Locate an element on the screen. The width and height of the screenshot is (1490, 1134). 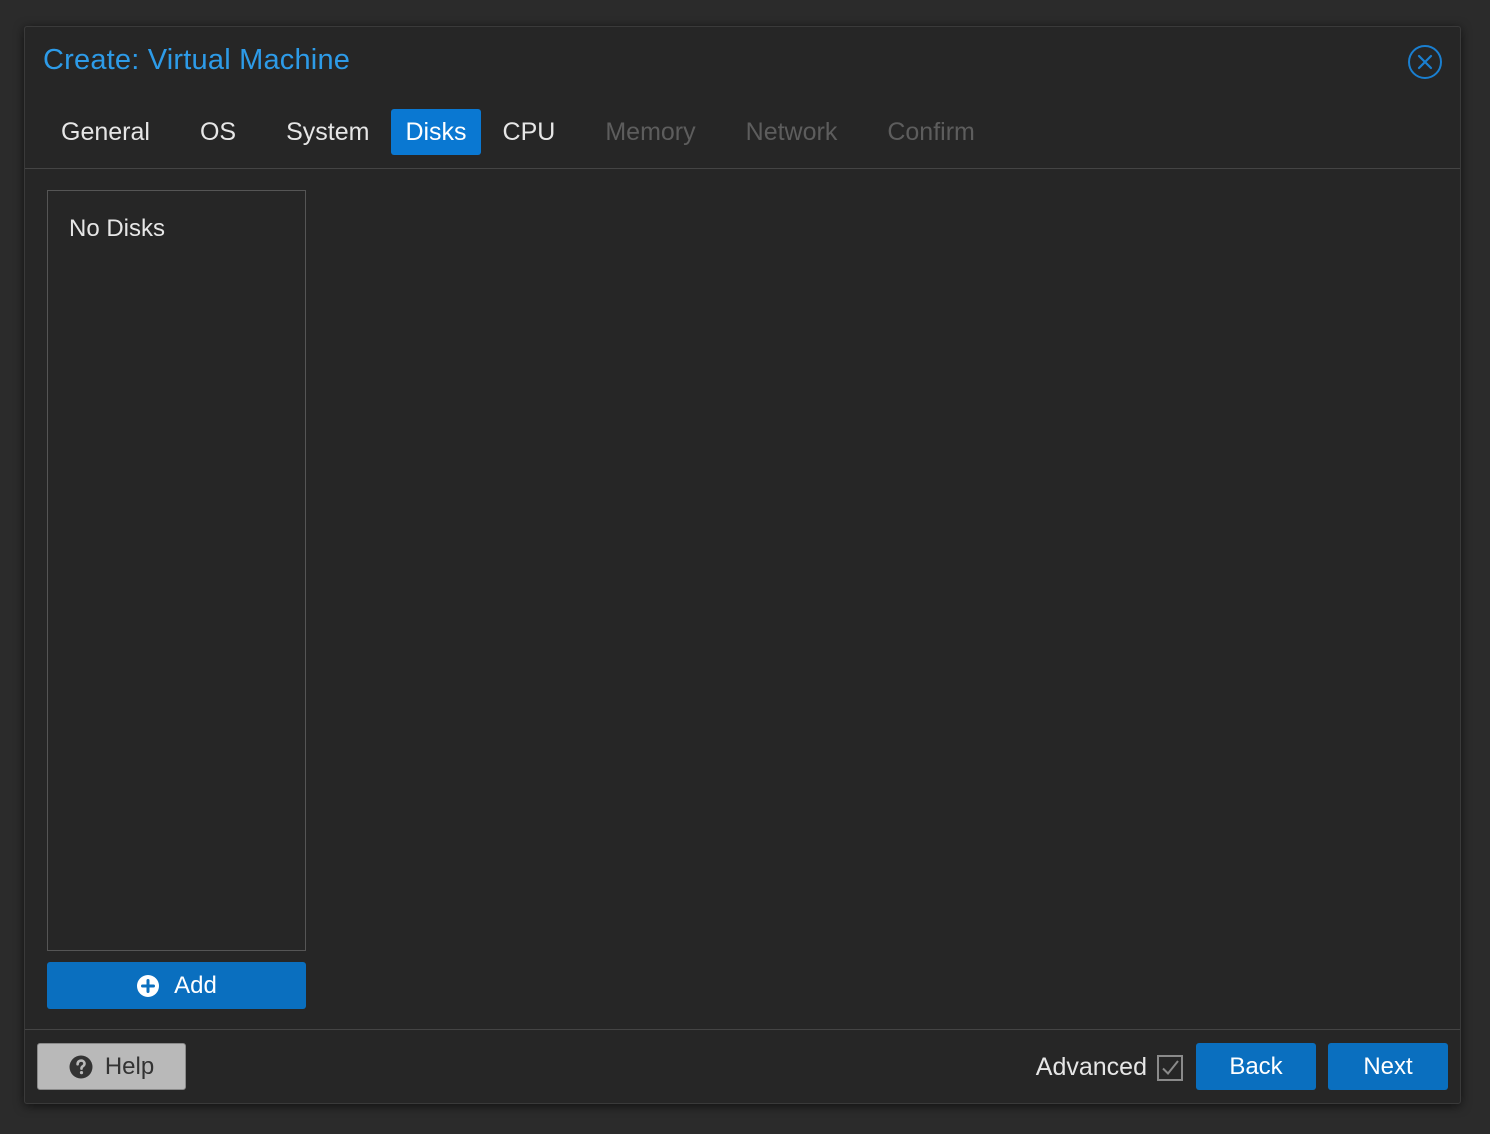
tab-general: General is located at coordinates (105, 132).